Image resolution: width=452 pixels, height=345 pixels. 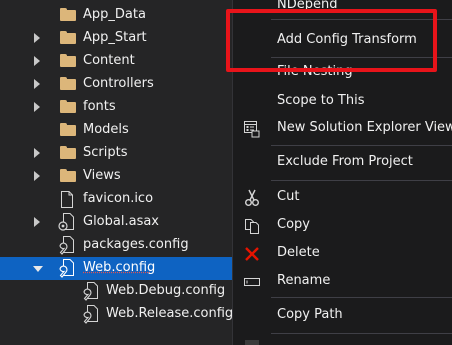 I want to click on tree-item-label: Controllers, so click(x=118, y=83).